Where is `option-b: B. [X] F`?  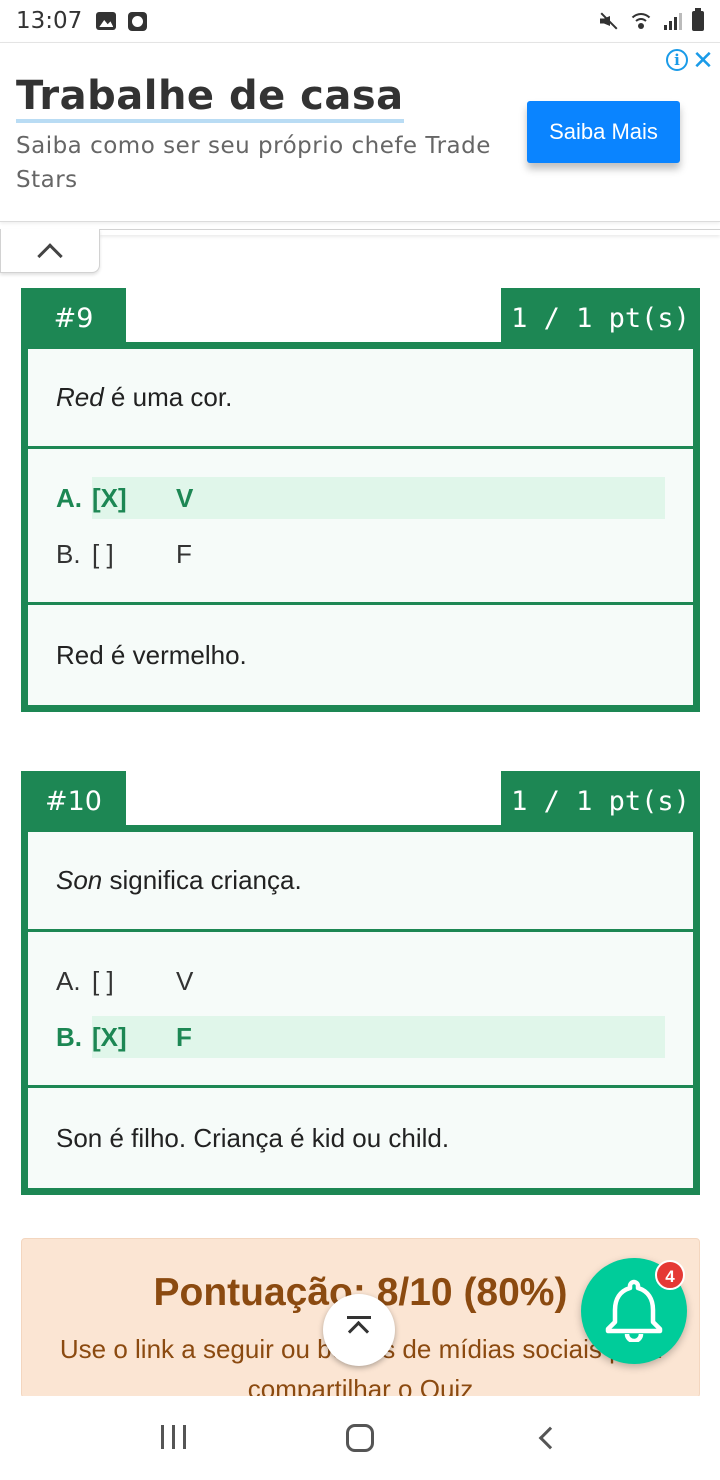
option-b: B. [X] F is located at coordinates (360, 1037).